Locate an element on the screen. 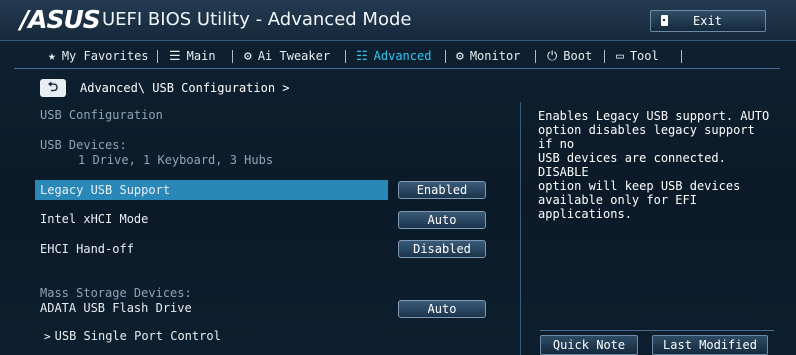 This screenshot has height=355, width=796. advanced-icon: ☷ is located at coordinates (362, 56).